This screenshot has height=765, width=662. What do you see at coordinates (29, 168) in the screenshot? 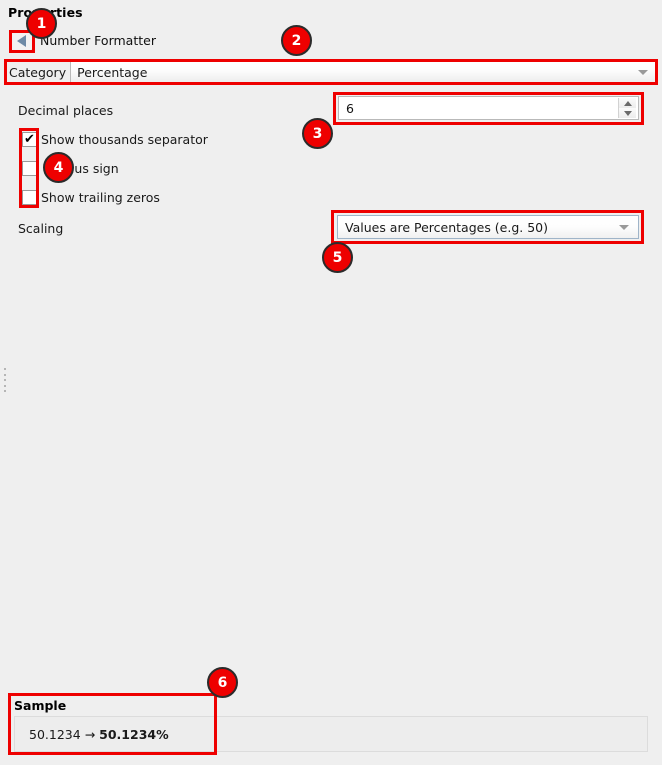
I see `checkbox-plus-sign` at bounding box center [29, 168].